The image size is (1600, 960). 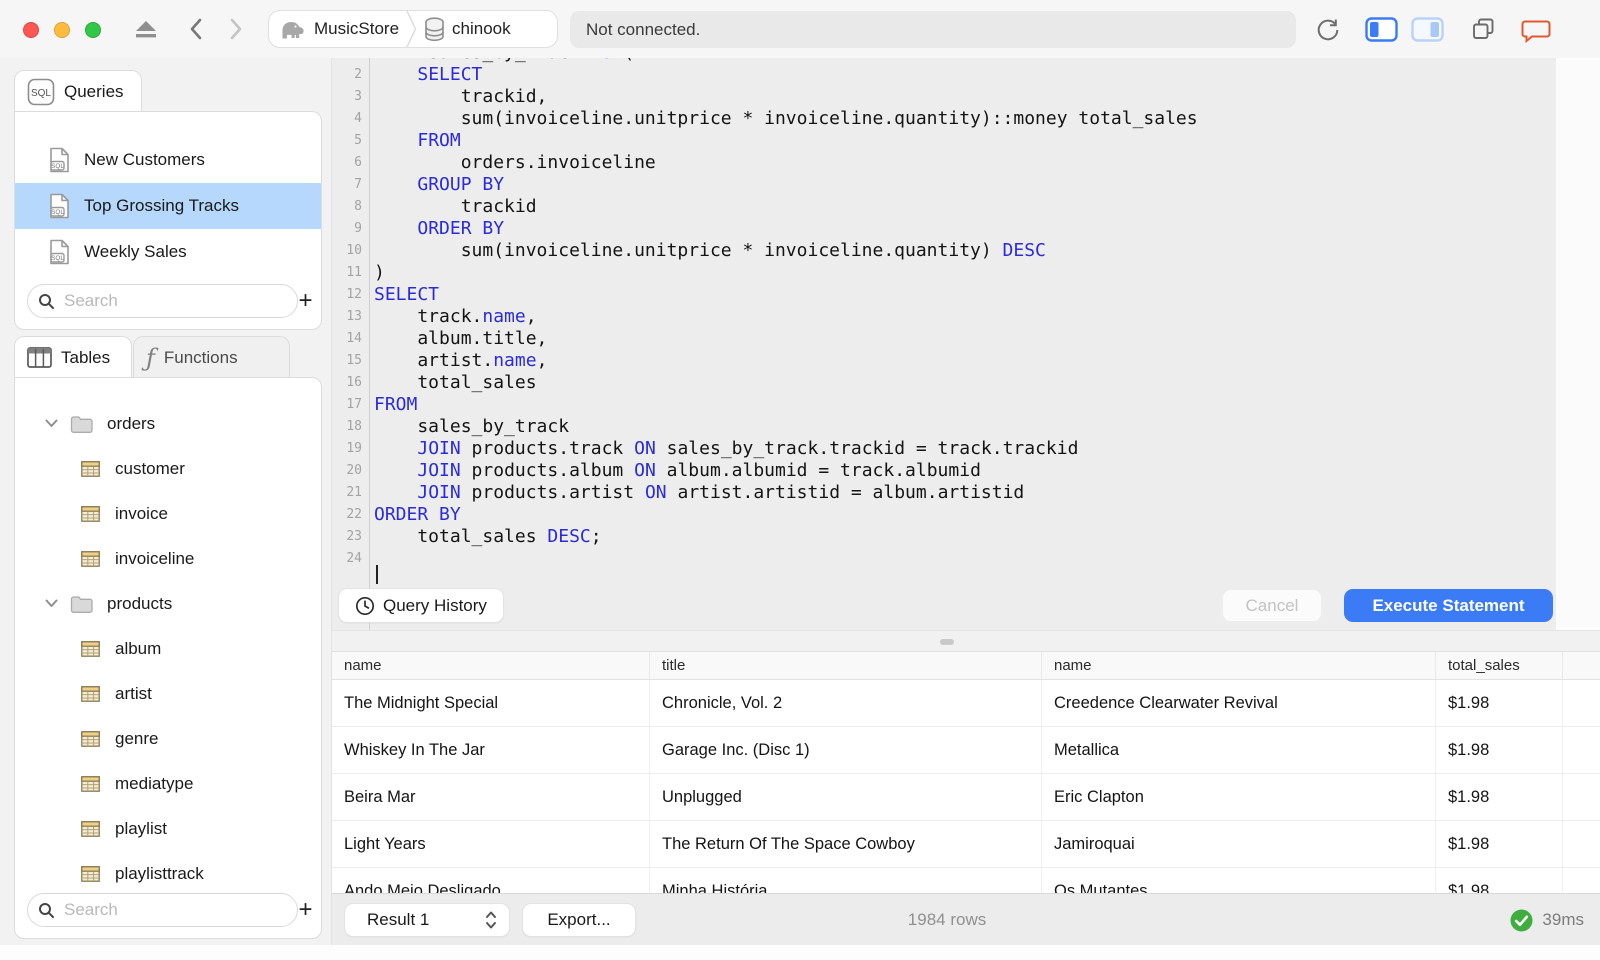 I want to click on table-cell: Chronicle, Vol. 2, so click(x=846, y=703).